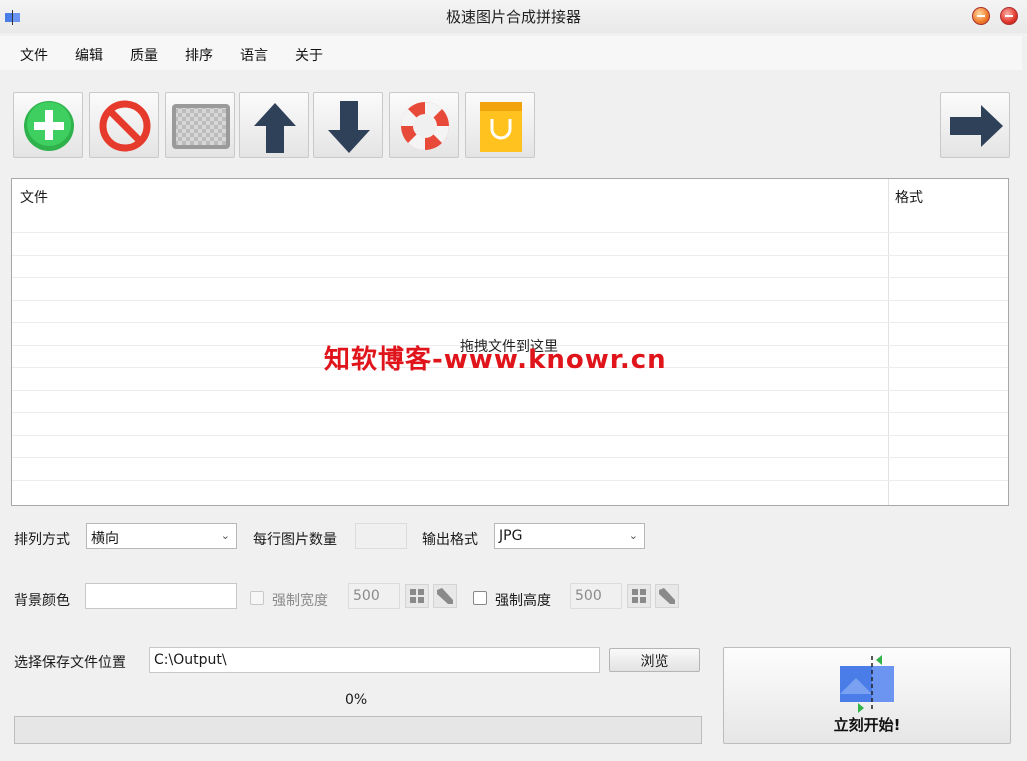 The height and width of the screenshot is (761, 1027). Describe the element at coordinates (596, 596) in the screenshot. I see `force-height-input: 500` at that location.